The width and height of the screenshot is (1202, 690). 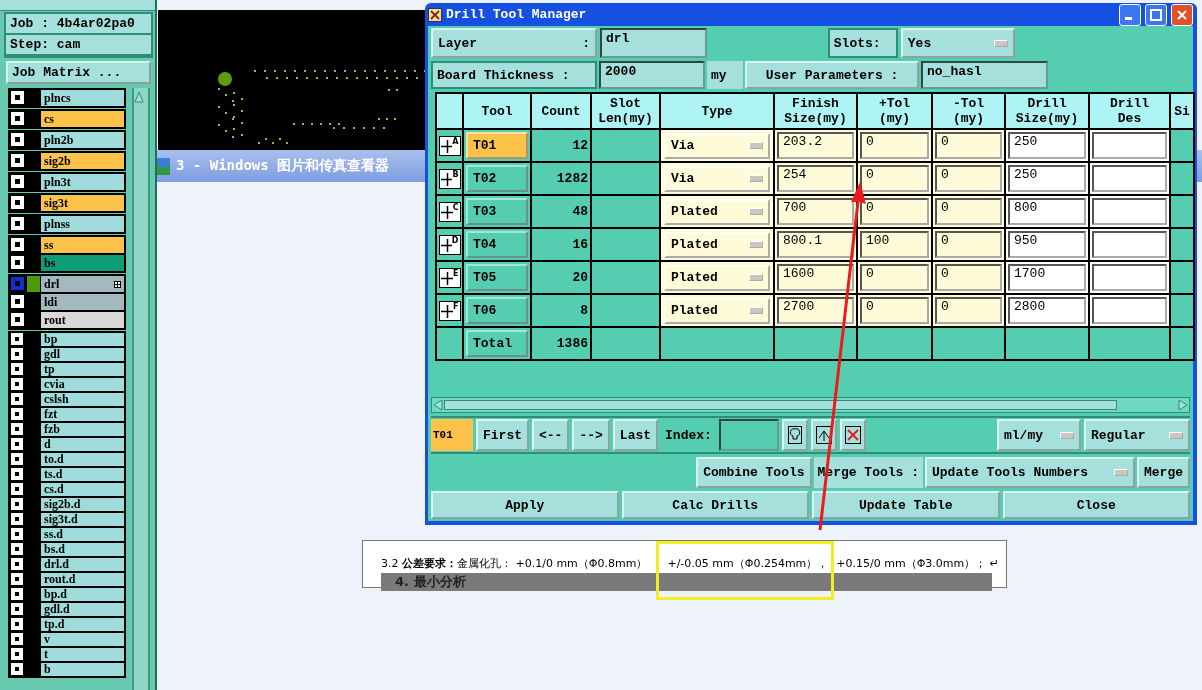 I want to click on layer-row: ts.d, so click(x=82, y=474).